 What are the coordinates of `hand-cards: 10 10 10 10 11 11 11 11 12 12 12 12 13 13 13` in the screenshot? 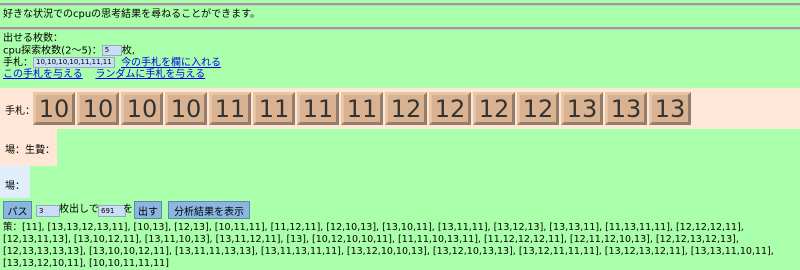 It's located at (362, 108).